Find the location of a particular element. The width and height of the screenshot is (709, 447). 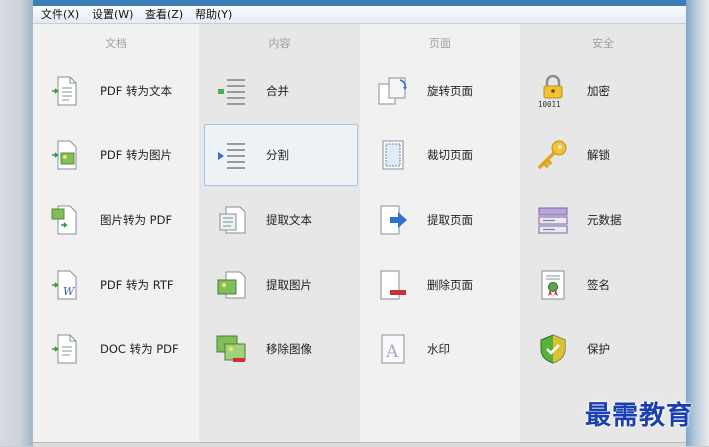

delete-page-icon is located at coordinates (393, 285).